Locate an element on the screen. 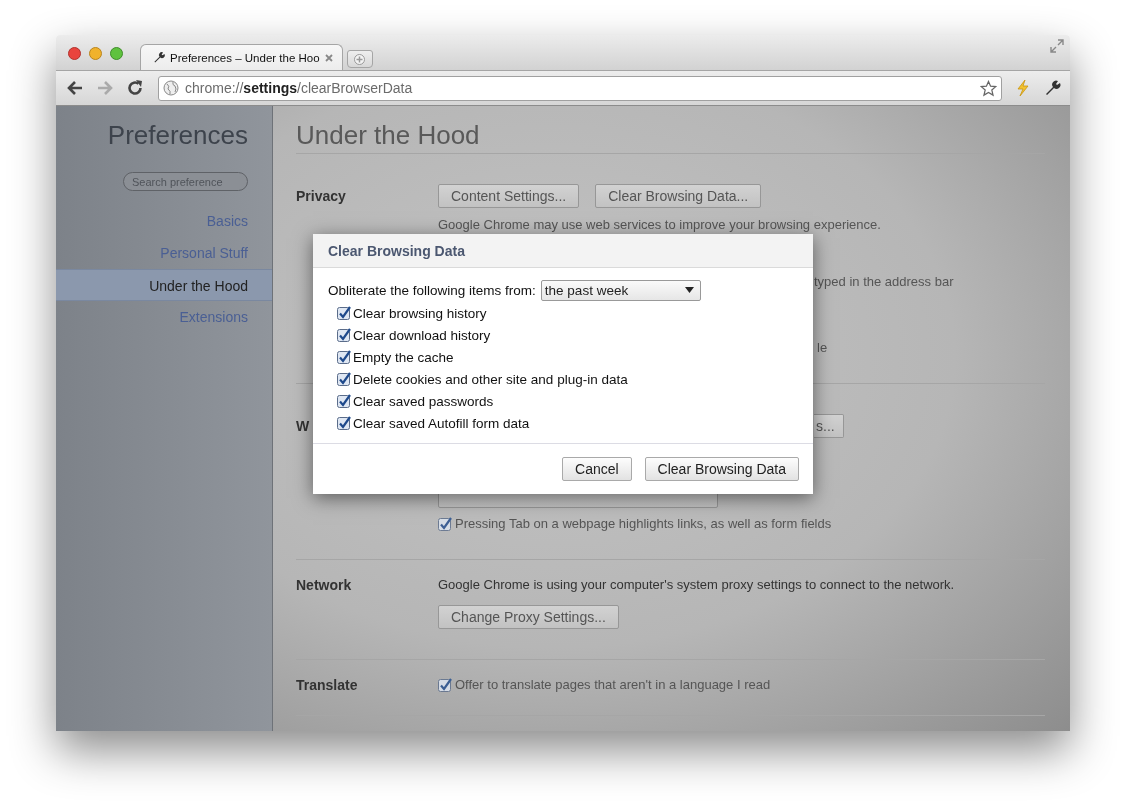 The image size is (1126, 810). browser-tab: Preferences – Under the Hoo is located at coordinates (241, 57).